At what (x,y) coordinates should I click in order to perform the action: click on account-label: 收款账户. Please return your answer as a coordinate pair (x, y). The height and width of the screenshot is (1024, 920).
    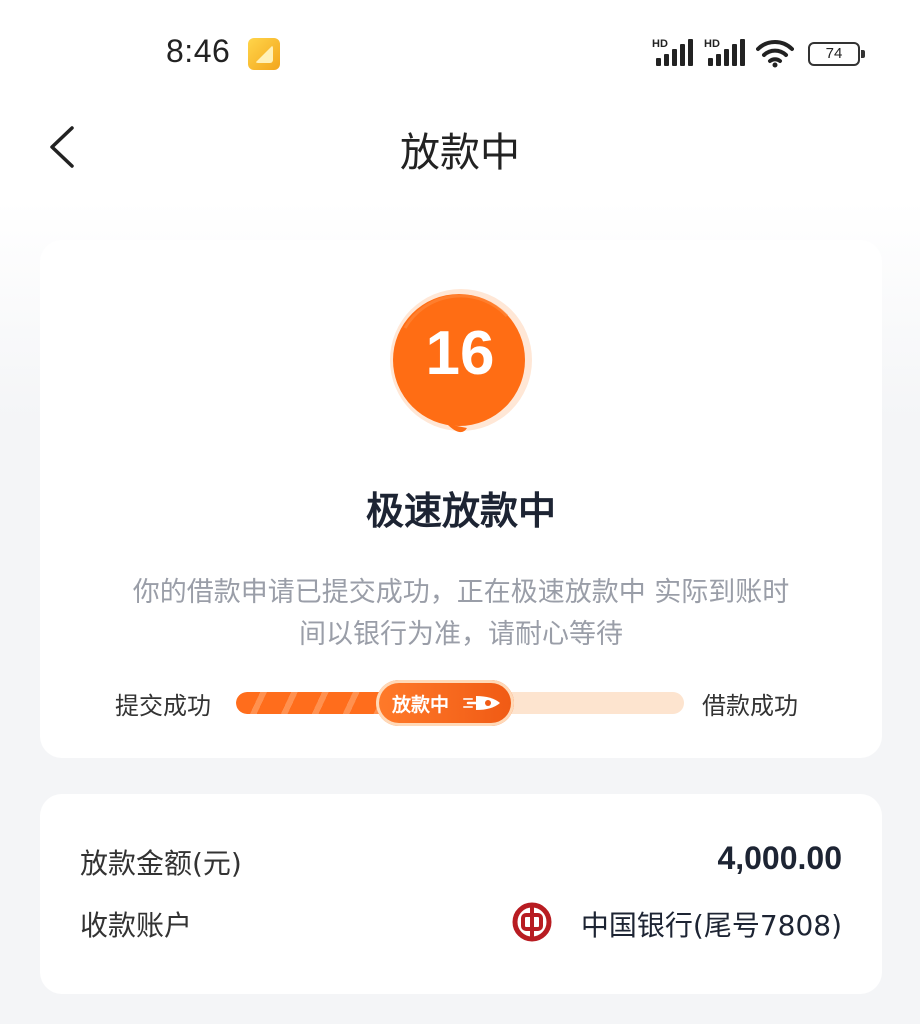
    Looking at the image, I should click on (136, 925).